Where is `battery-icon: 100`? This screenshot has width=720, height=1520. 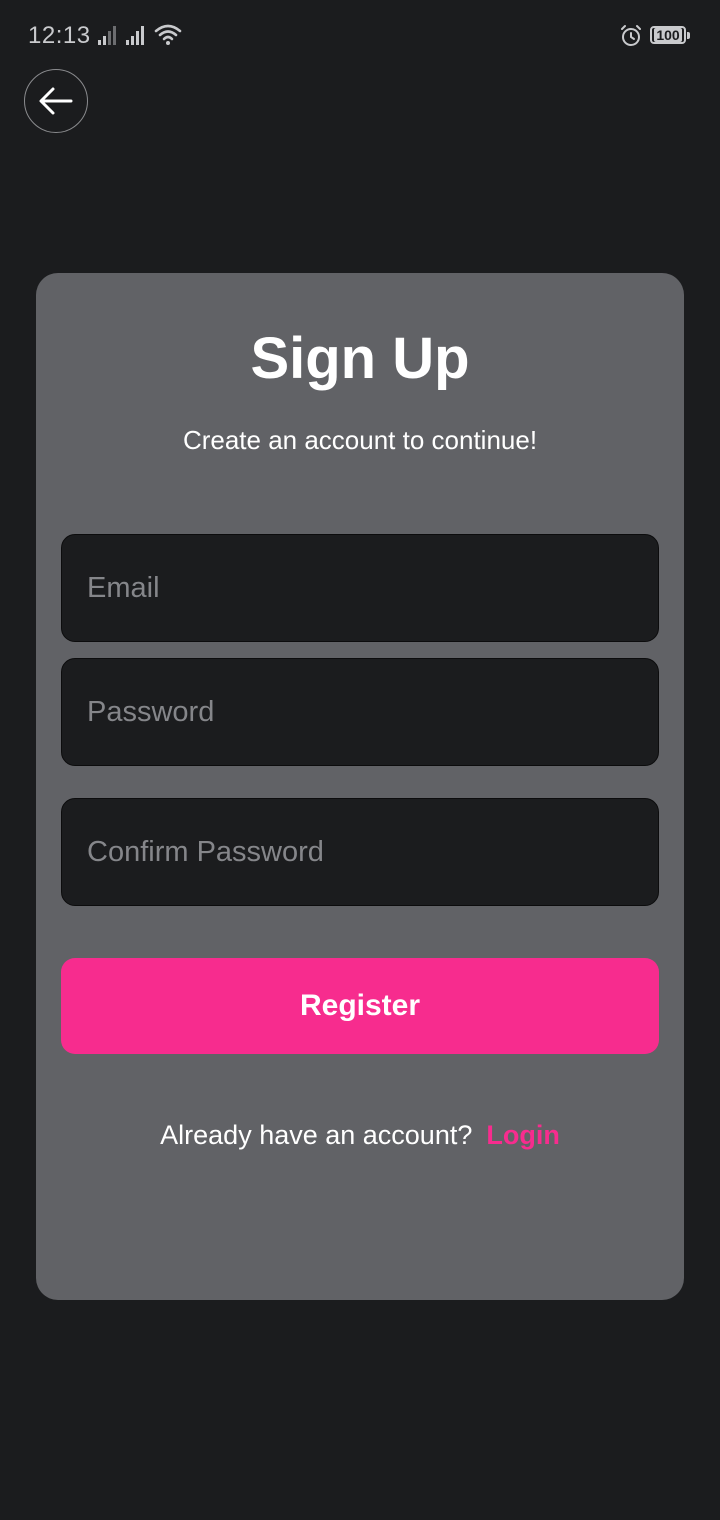 battery-icon: 100 is located at coordinates (668, 35).